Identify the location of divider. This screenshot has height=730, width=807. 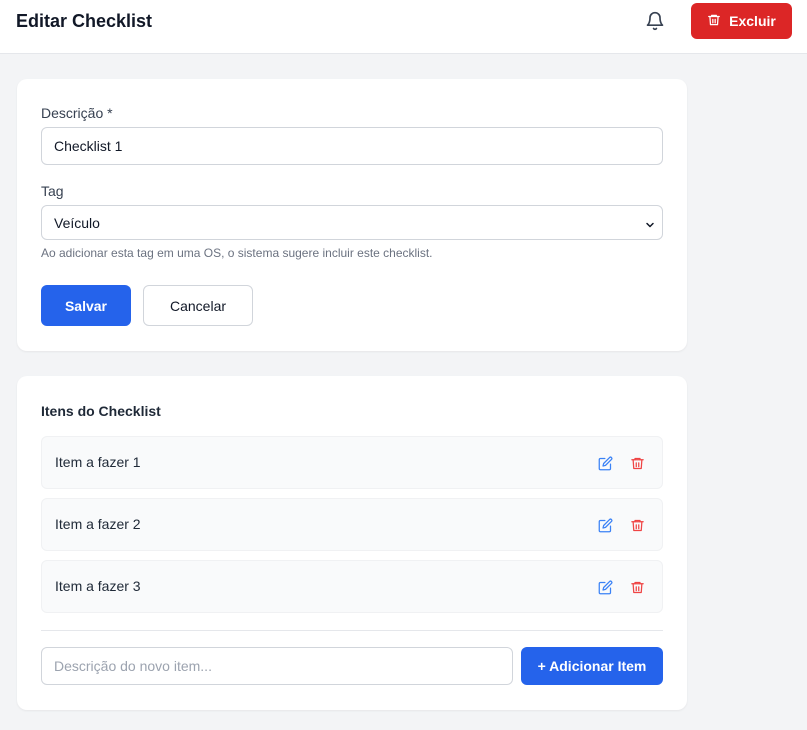
(352, 630).